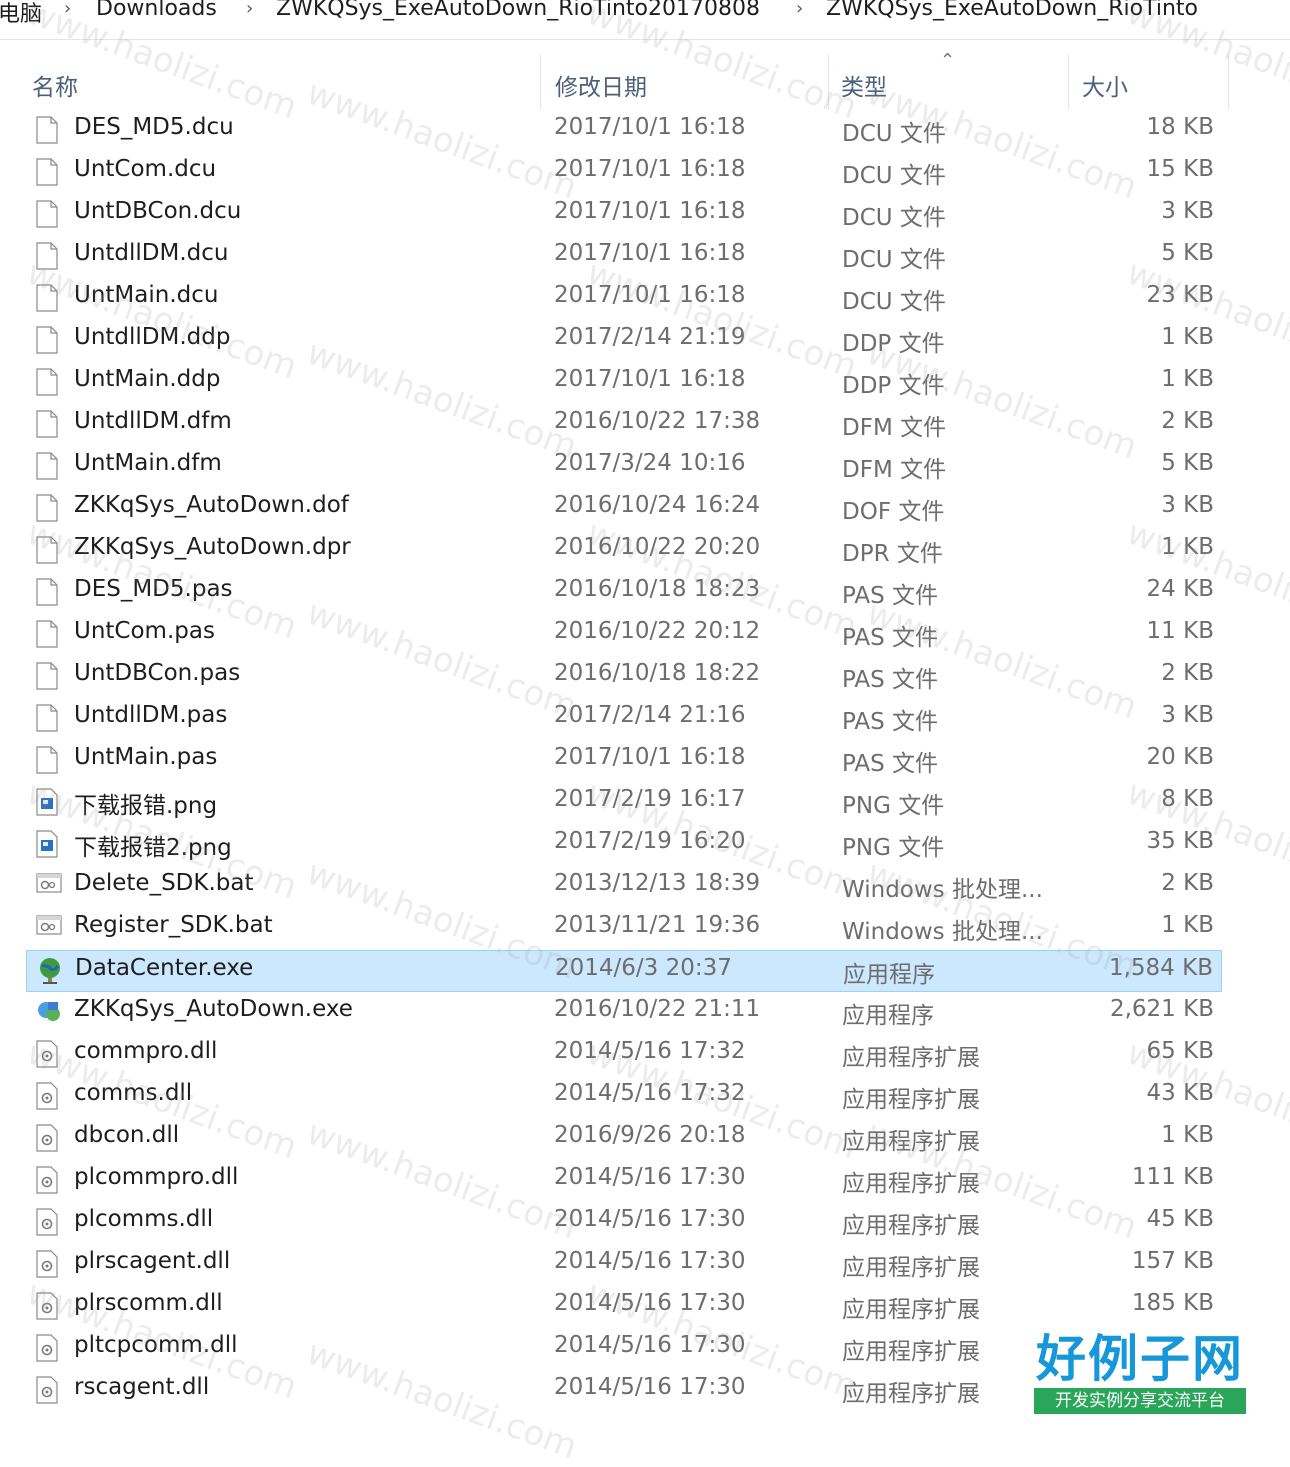 The width and height of the screenshot is (1290, 1467). Describe the element at coordinates (1180, 1219) in the screenshot. I see `file-size: 45 KB` at that location.